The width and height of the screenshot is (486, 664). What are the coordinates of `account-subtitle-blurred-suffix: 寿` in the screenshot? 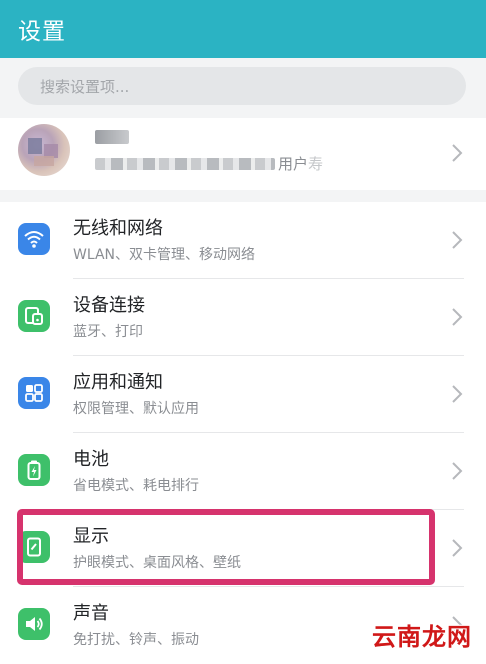 It's located at (315, 164).